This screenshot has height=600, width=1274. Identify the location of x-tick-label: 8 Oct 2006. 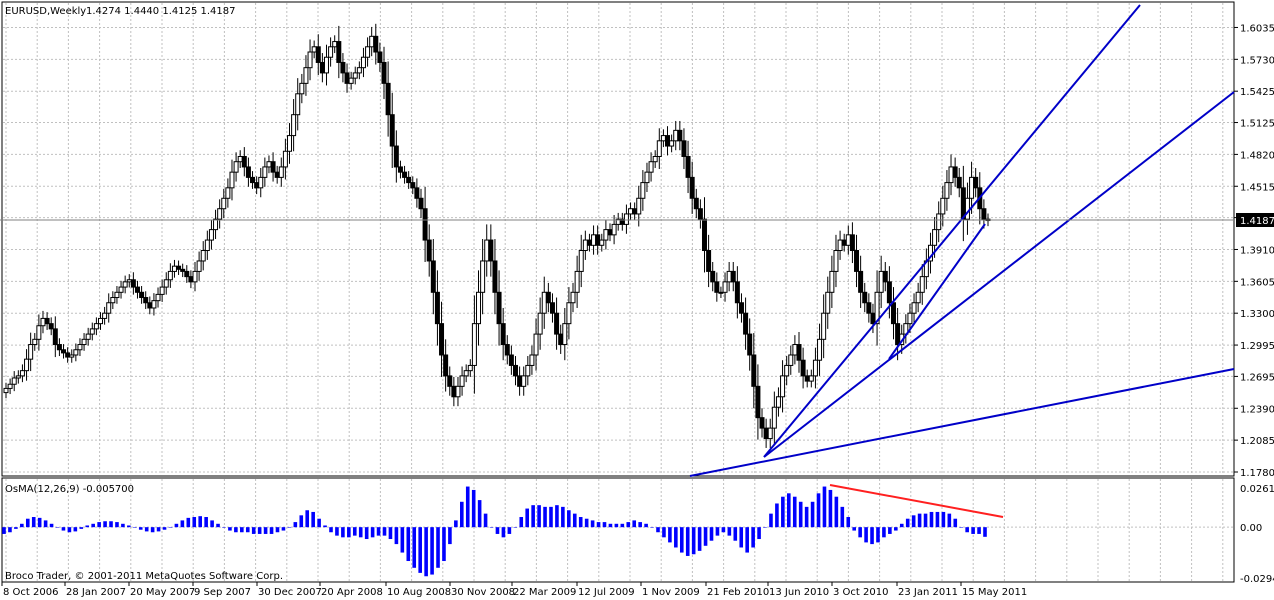
(30, 592).